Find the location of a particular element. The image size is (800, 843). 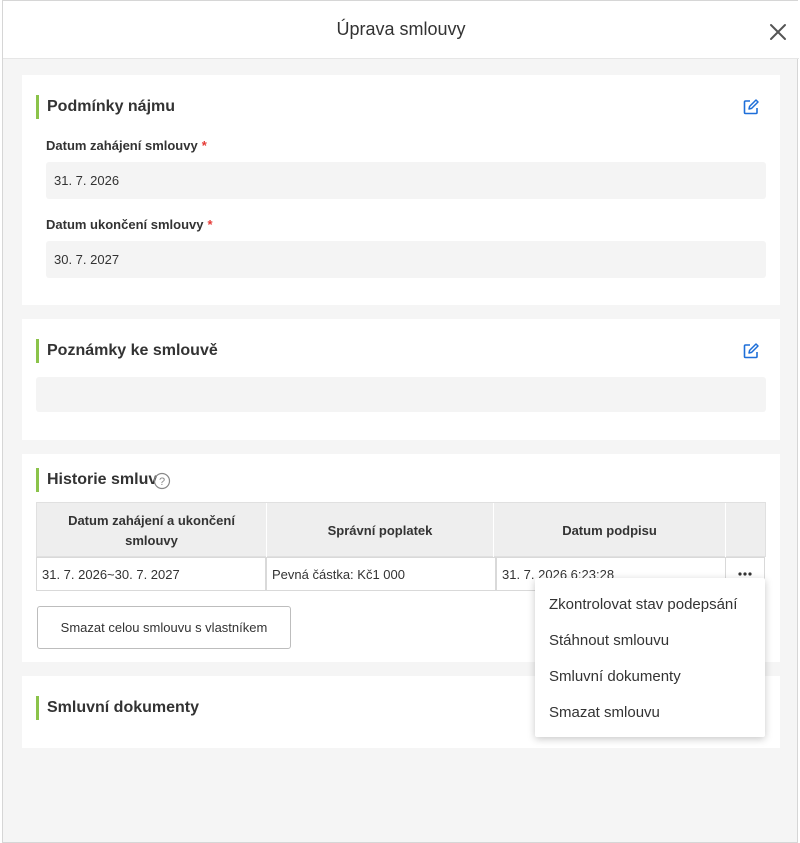

menu-item-documents: Smluvní dokumenty is located at coordinates (650, 677).